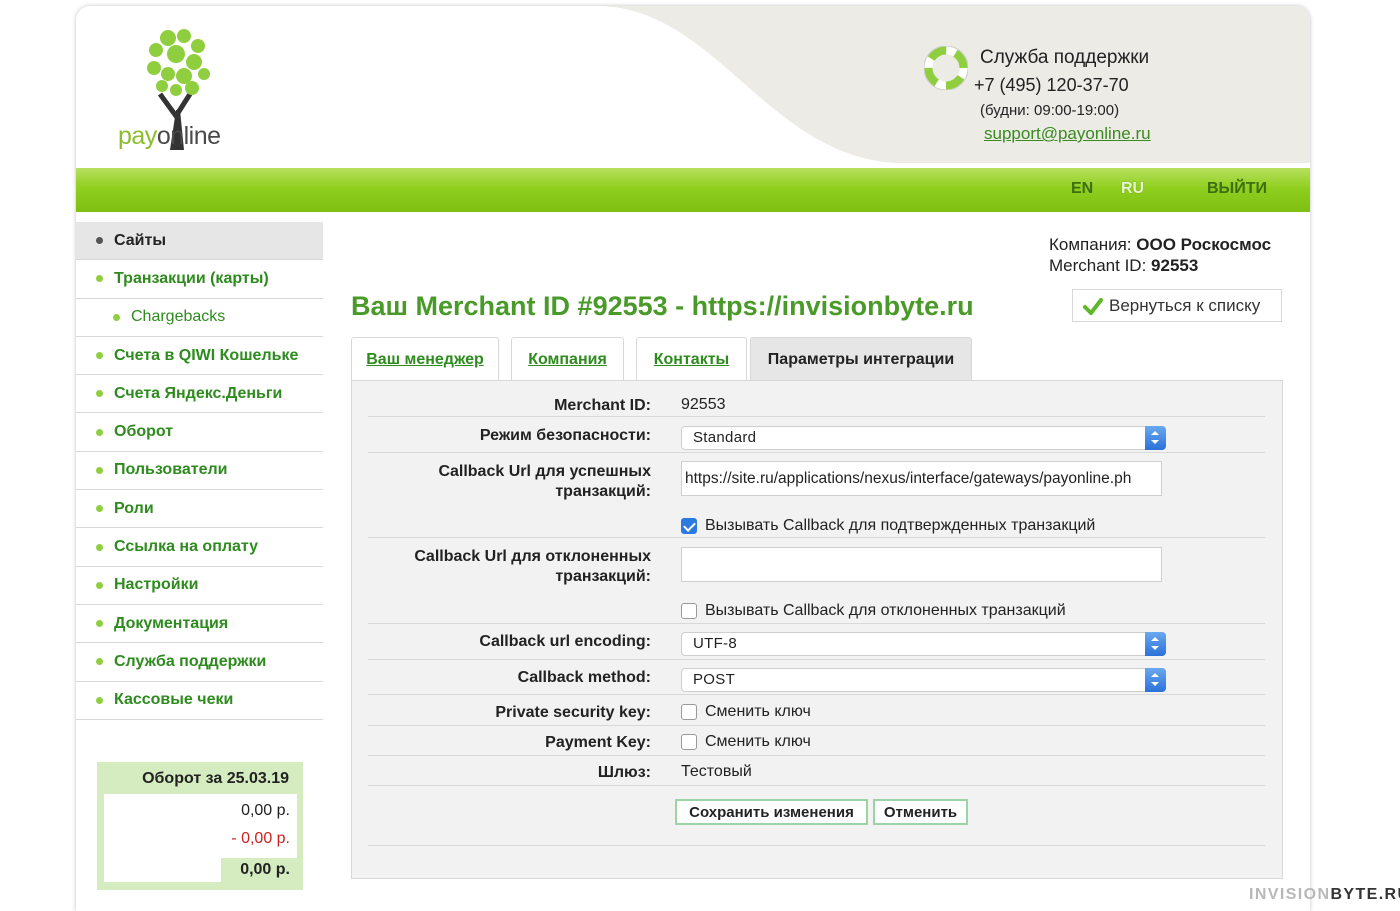 The image size is (1400, 911). What do you see at coordinates (199, 241) in the screenshot?
I see `sidebar-item-sites: Сайты` at bounding box center [199, 241].